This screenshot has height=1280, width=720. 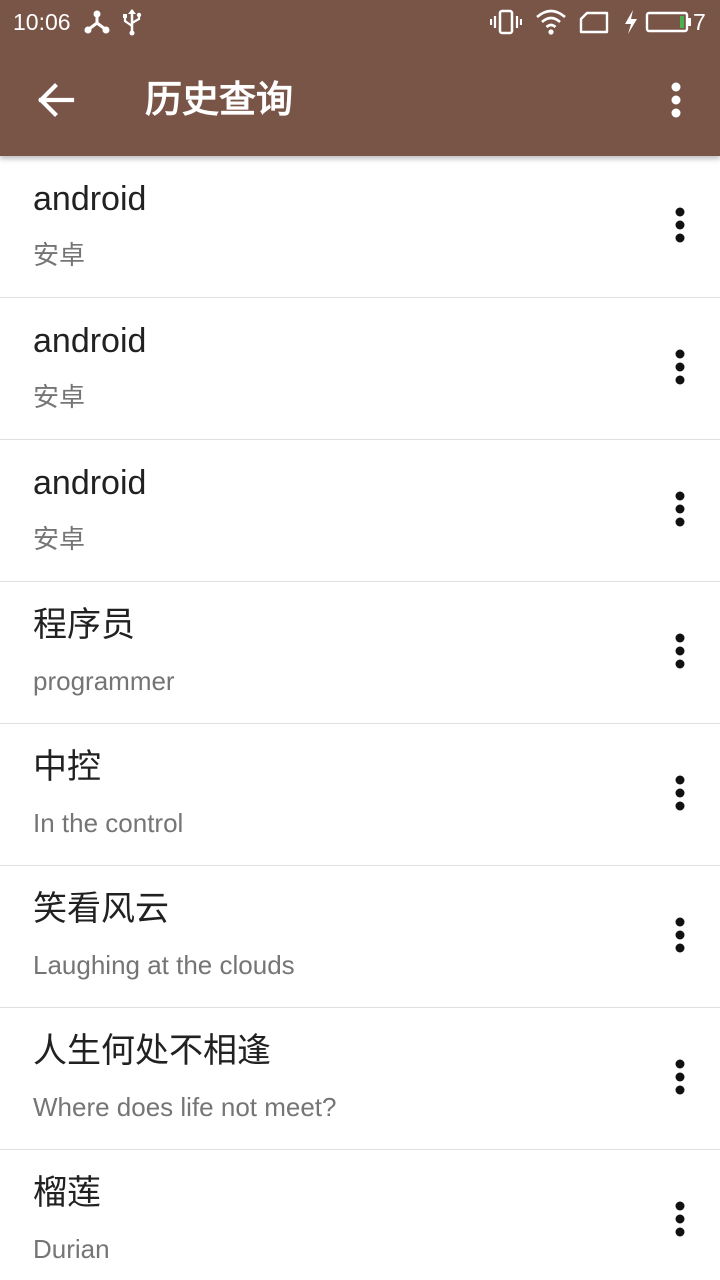 I want to click on history-item: 人生何处不相逢 Where does life not meet?, so click(x=360, y=1079).